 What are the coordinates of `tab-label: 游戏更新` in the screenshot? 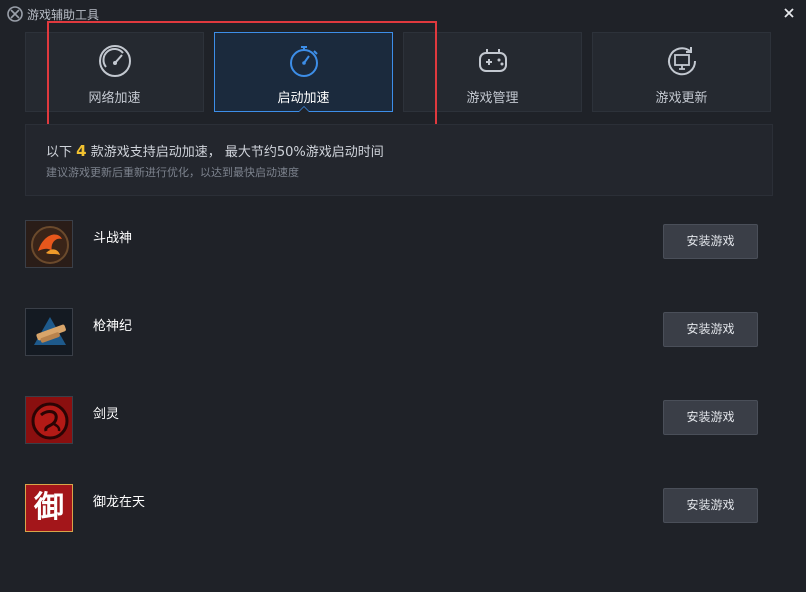 It's located at (681, 98).